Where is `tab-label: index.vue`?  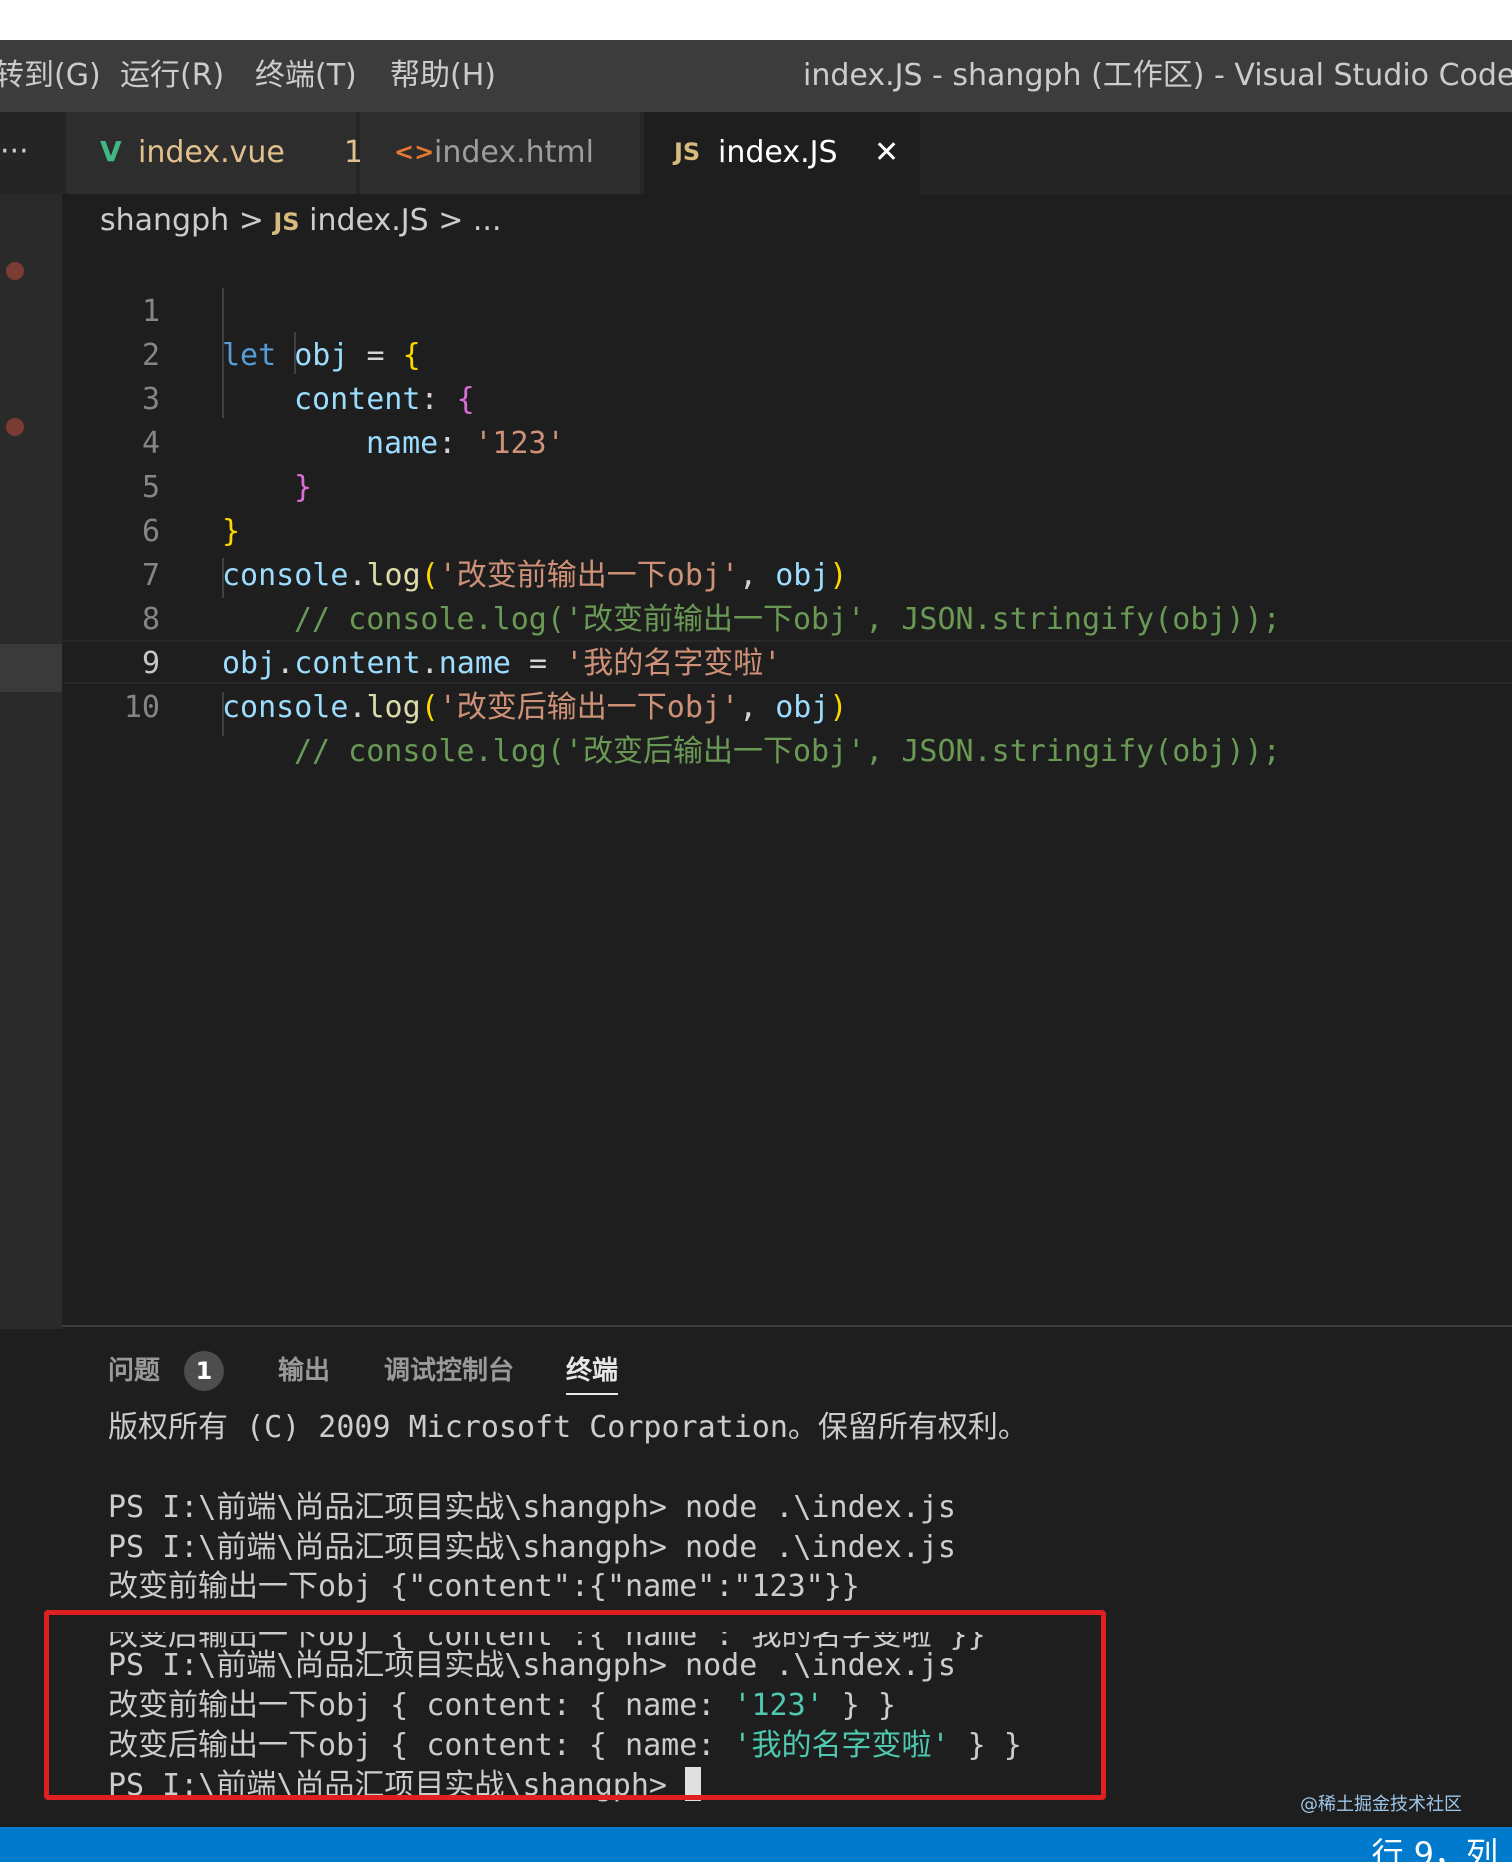 tab-label: index.vue is located at coordinates (211, 152).